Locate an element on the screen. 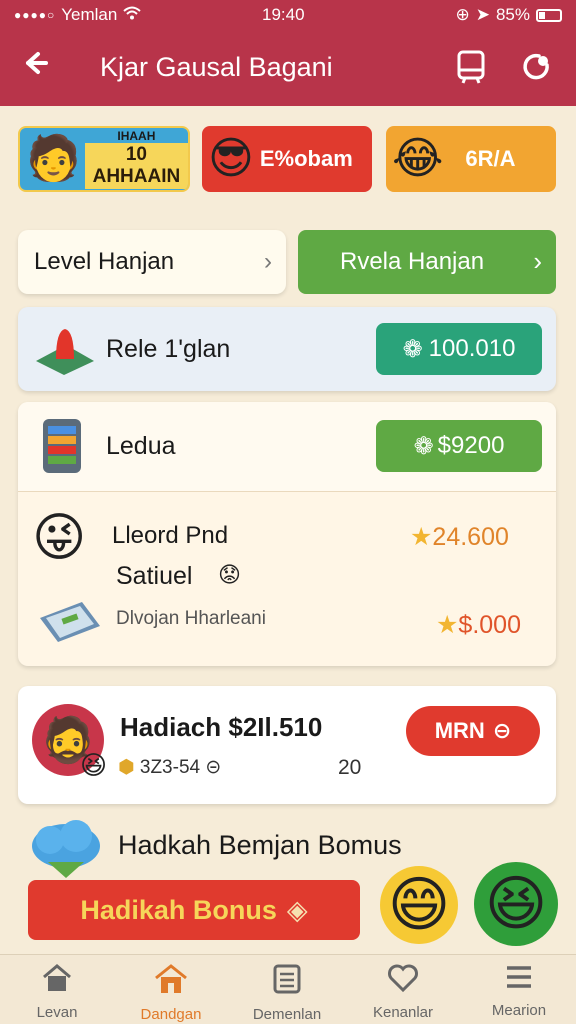  status-bar: ●●●●○ Yemlan 19:40 ⊕ ➤ 85% is located at coordinates (288, 15).